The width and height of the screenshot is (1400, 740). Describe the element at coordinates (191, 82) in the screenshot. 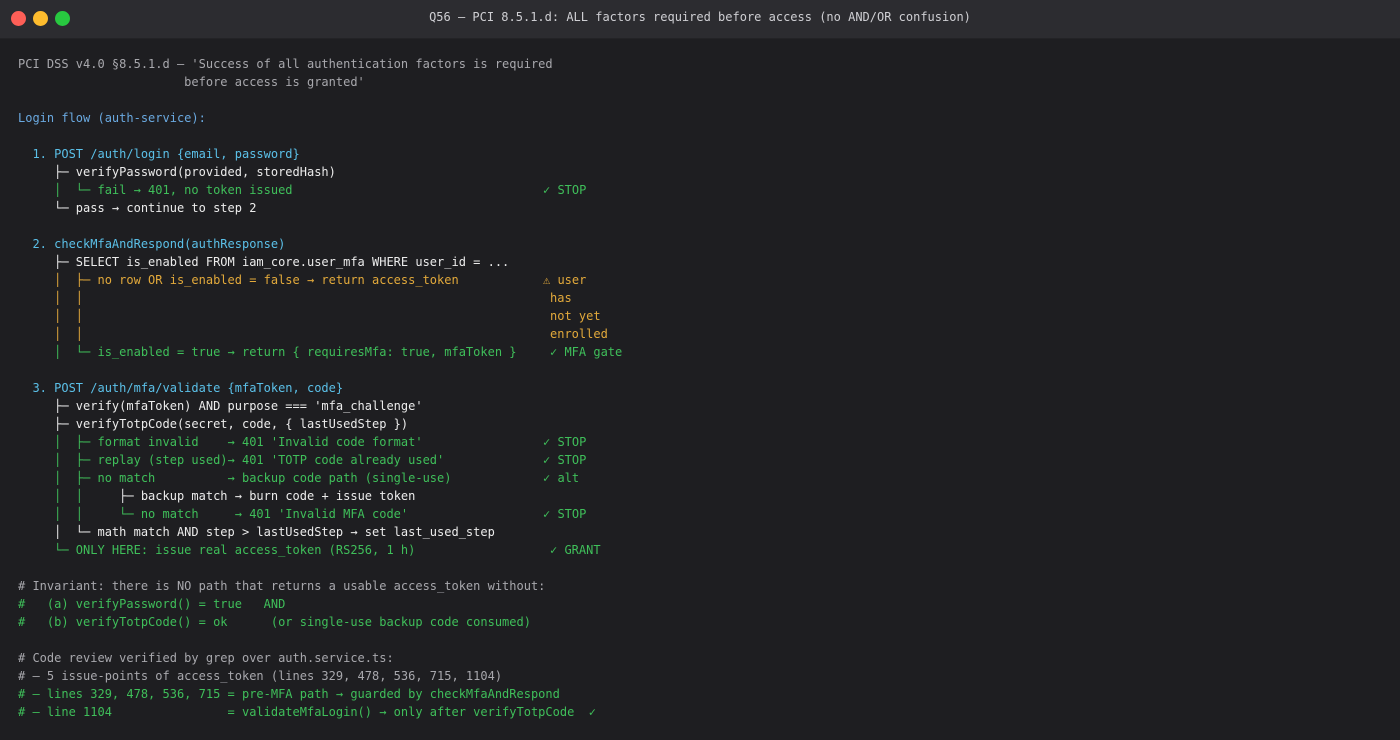

I see `terminal-text: before access is granted'` at that location.